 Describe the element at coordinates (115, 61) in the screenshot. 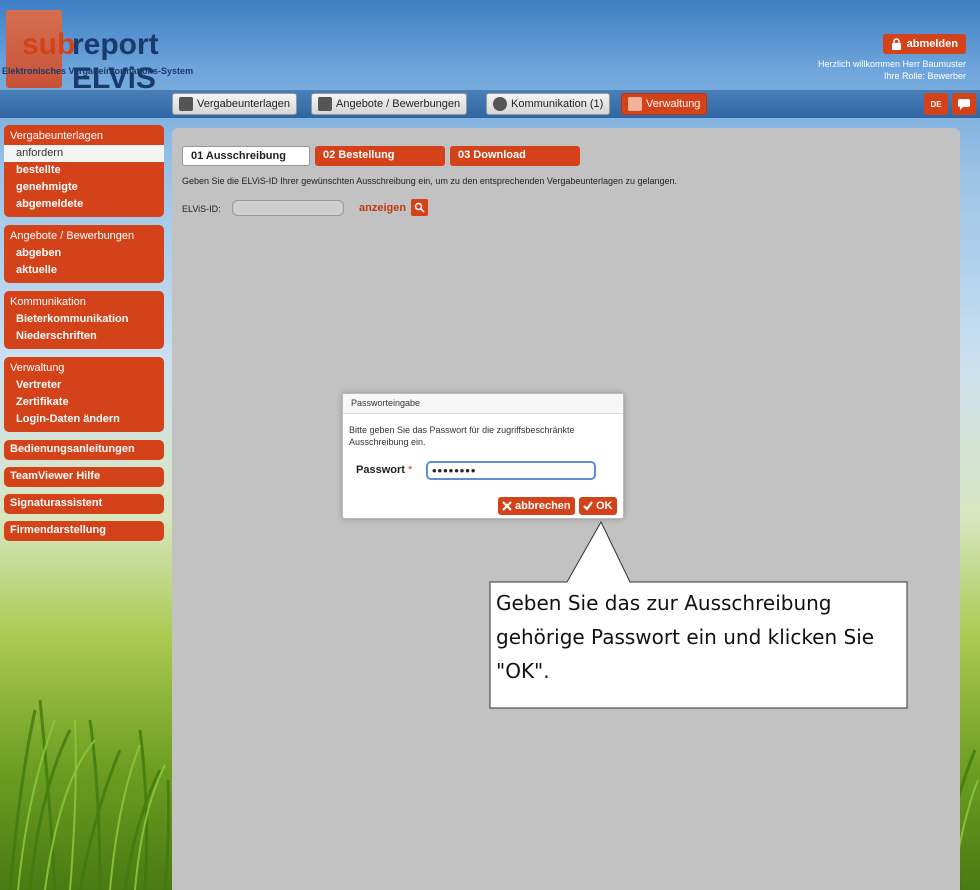

I see `logo-report-text: report ELViS` at that location.